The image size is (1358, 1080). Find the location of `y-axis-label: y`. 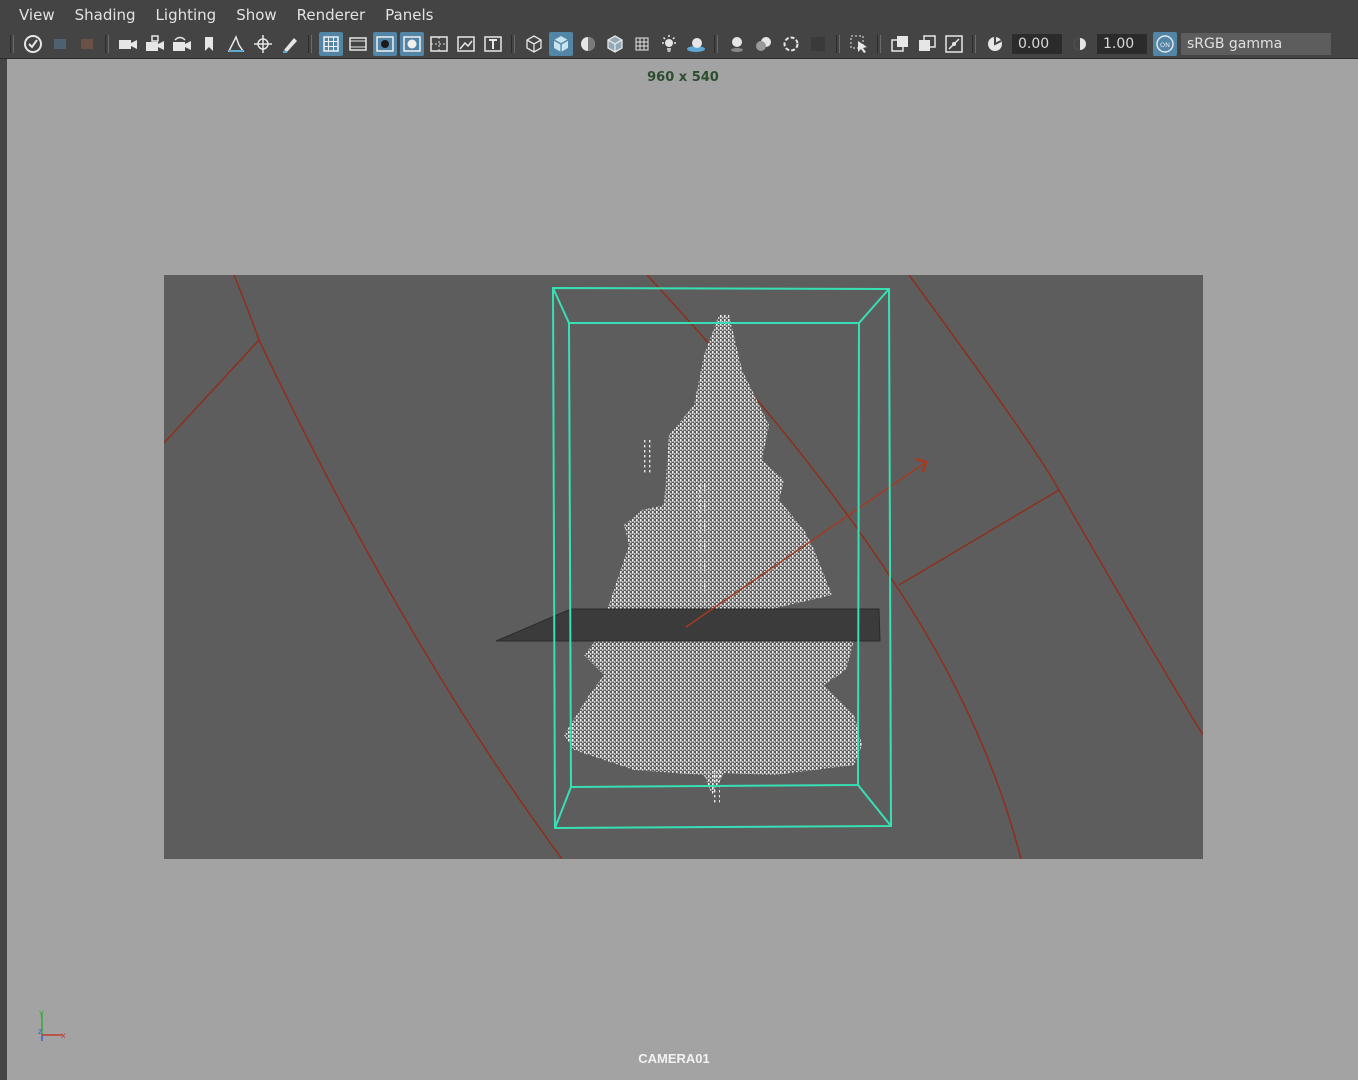

y-axis-label: y is located at coordinates (41, 1012).